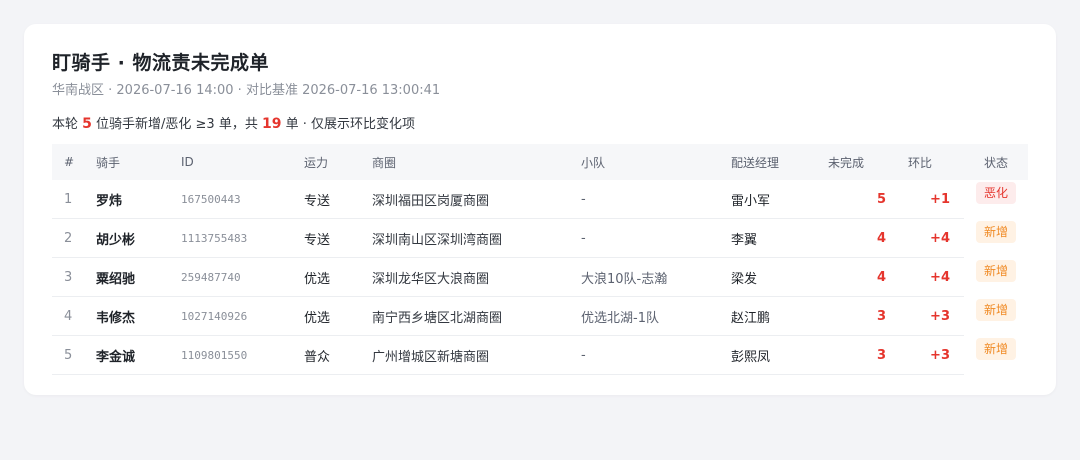 The width and height of the screenshot is (1080, 460). What do you see at coordinates (755, 162) in the screenshot?
I see `col-header-manager: 配送经理` at bounding box center [755, 162].